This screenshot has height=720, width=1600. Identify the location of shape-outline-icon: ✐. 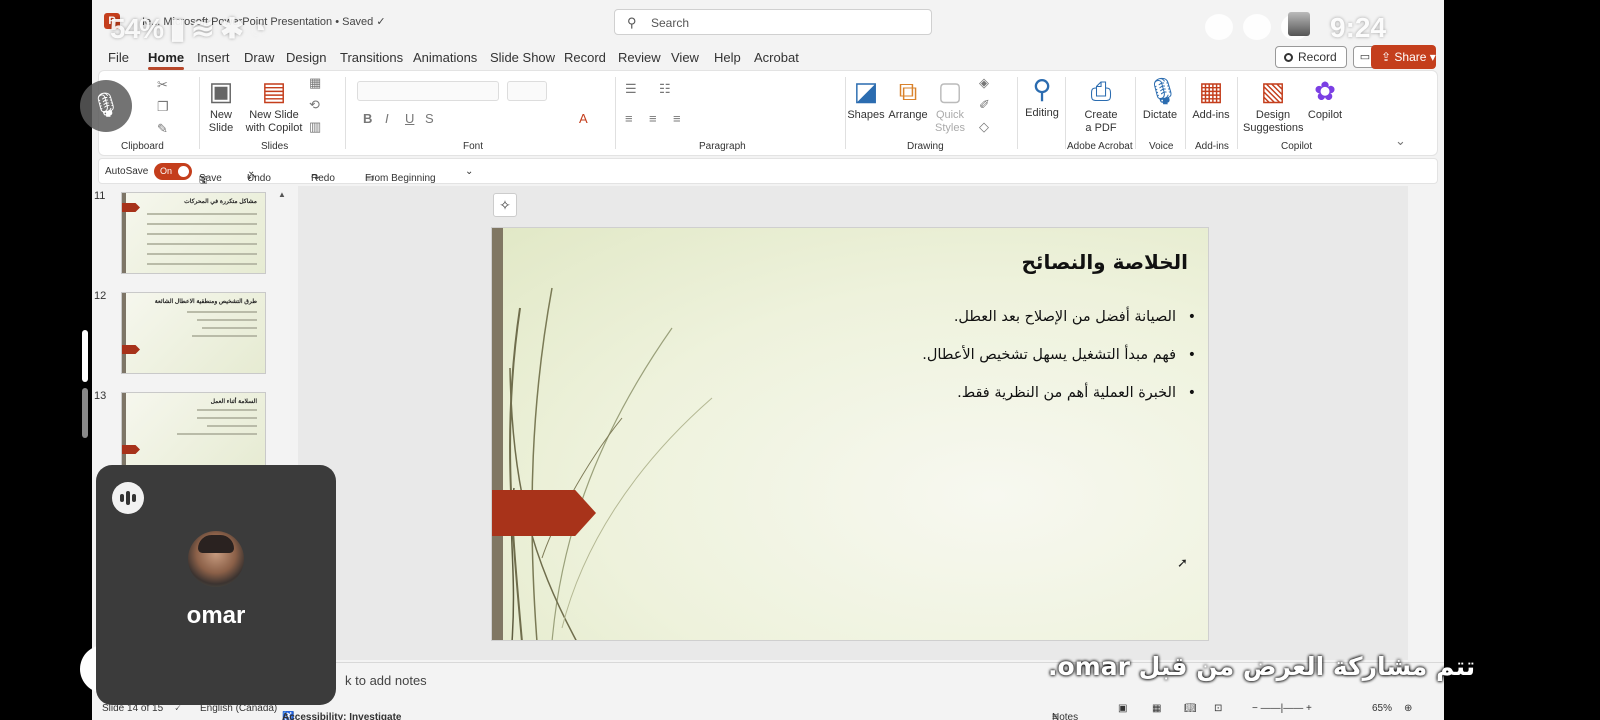
(984, 105).